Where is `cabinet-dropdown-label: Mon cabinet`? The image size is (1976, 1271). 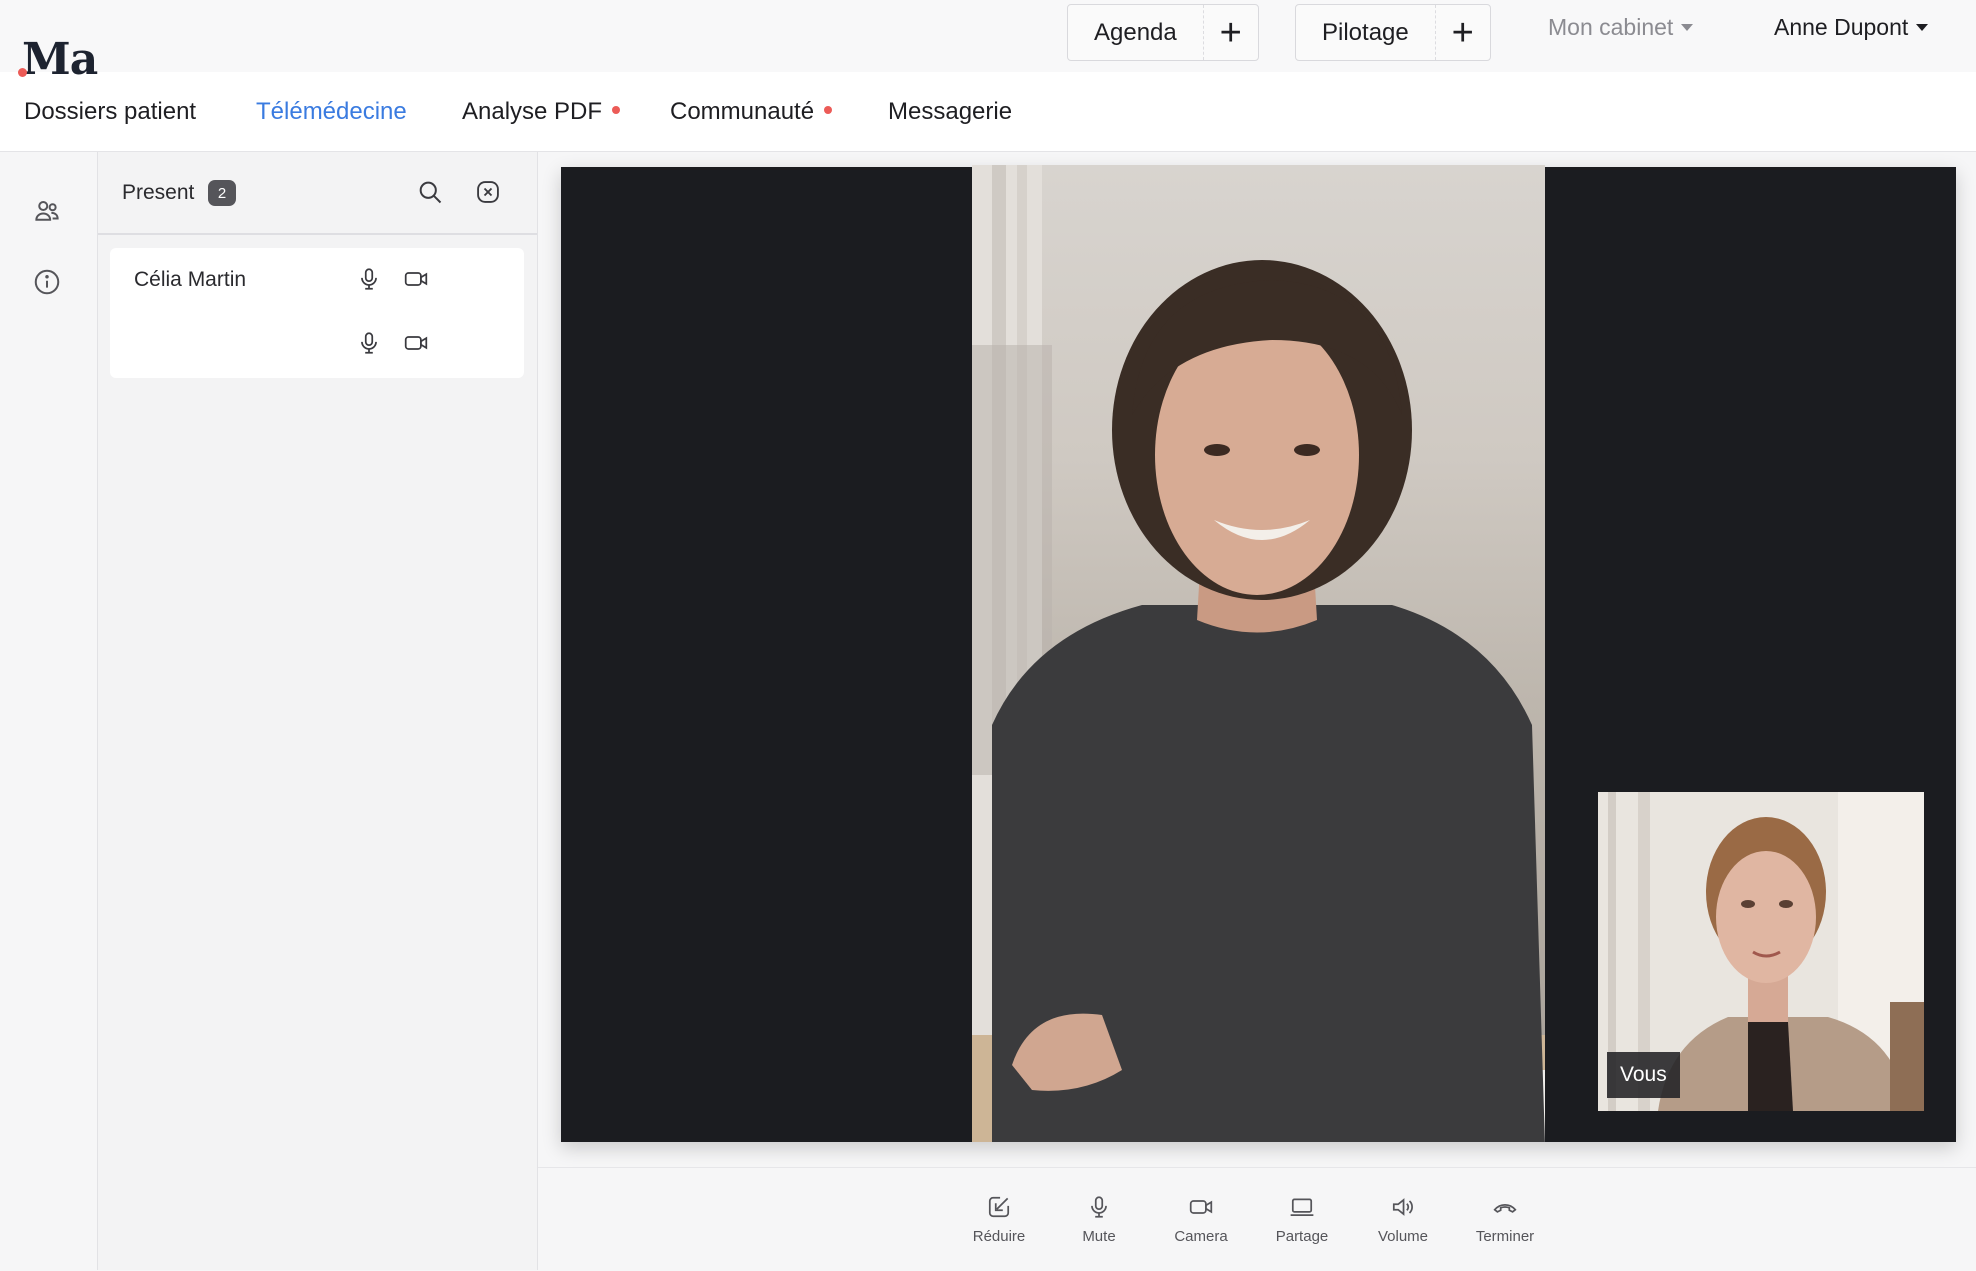 cabinet-dropdown-label: Mon cabinet is located at coordinates (1611, 27).